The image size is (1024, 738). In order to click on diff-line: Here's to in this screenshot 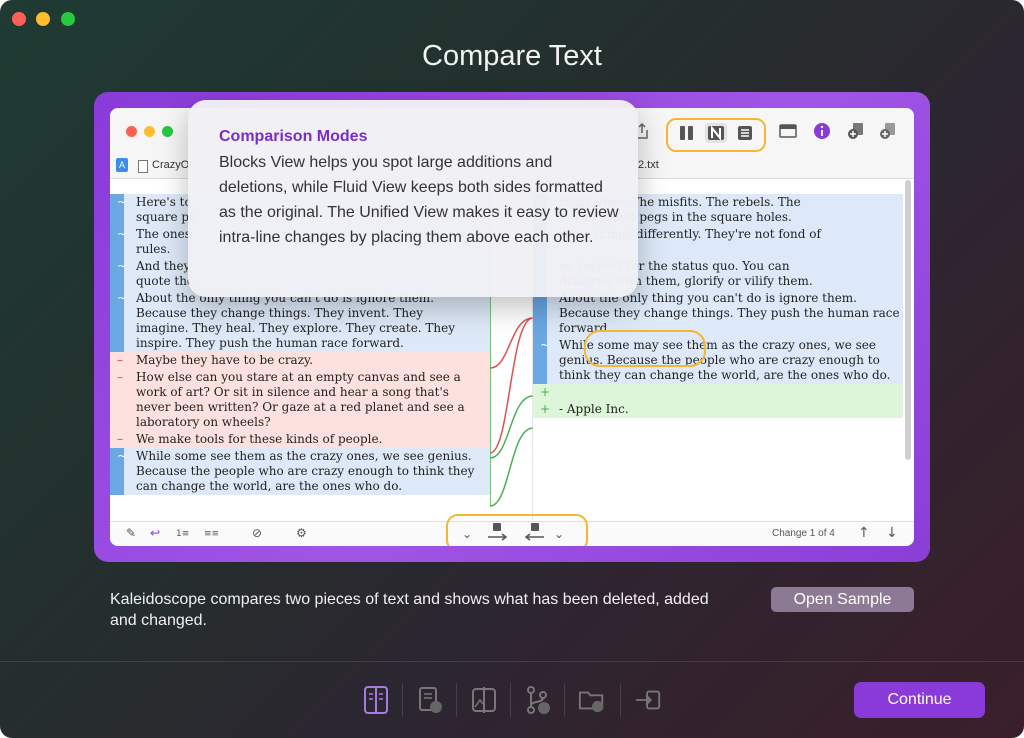, I will do `click(164, 202)`.